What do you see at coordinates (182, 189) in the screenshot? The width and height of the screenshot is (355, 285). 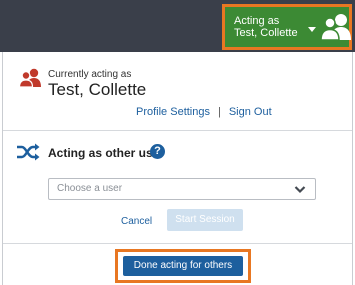 I see `choose-user-select: Choose a user` at bounding box center [182, 189].